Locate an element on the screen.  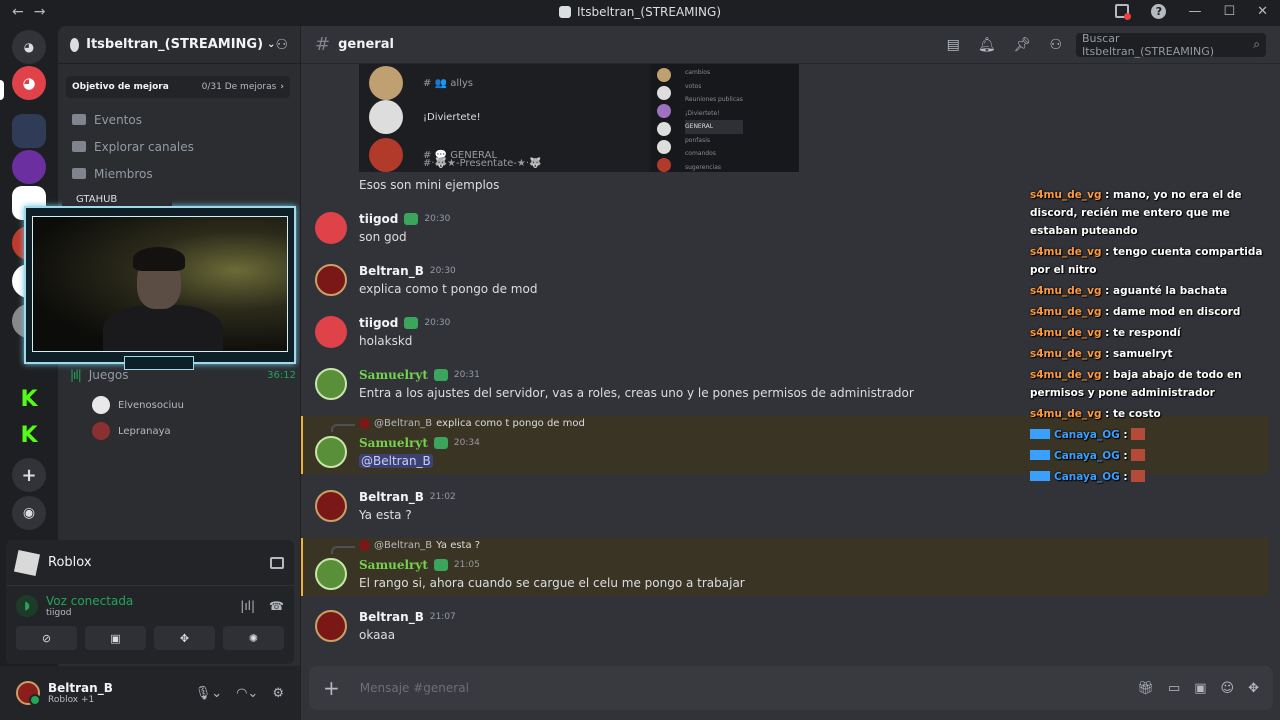
server-icon-1: ◕ is located at coordinates (29, 83).